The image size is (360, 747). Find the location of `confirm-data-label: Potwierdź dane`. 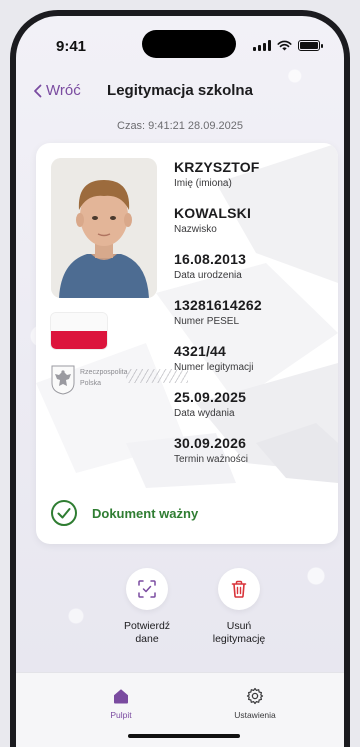

confirm-data-label: Potwierdź dane is located at coordinates (147, 633).